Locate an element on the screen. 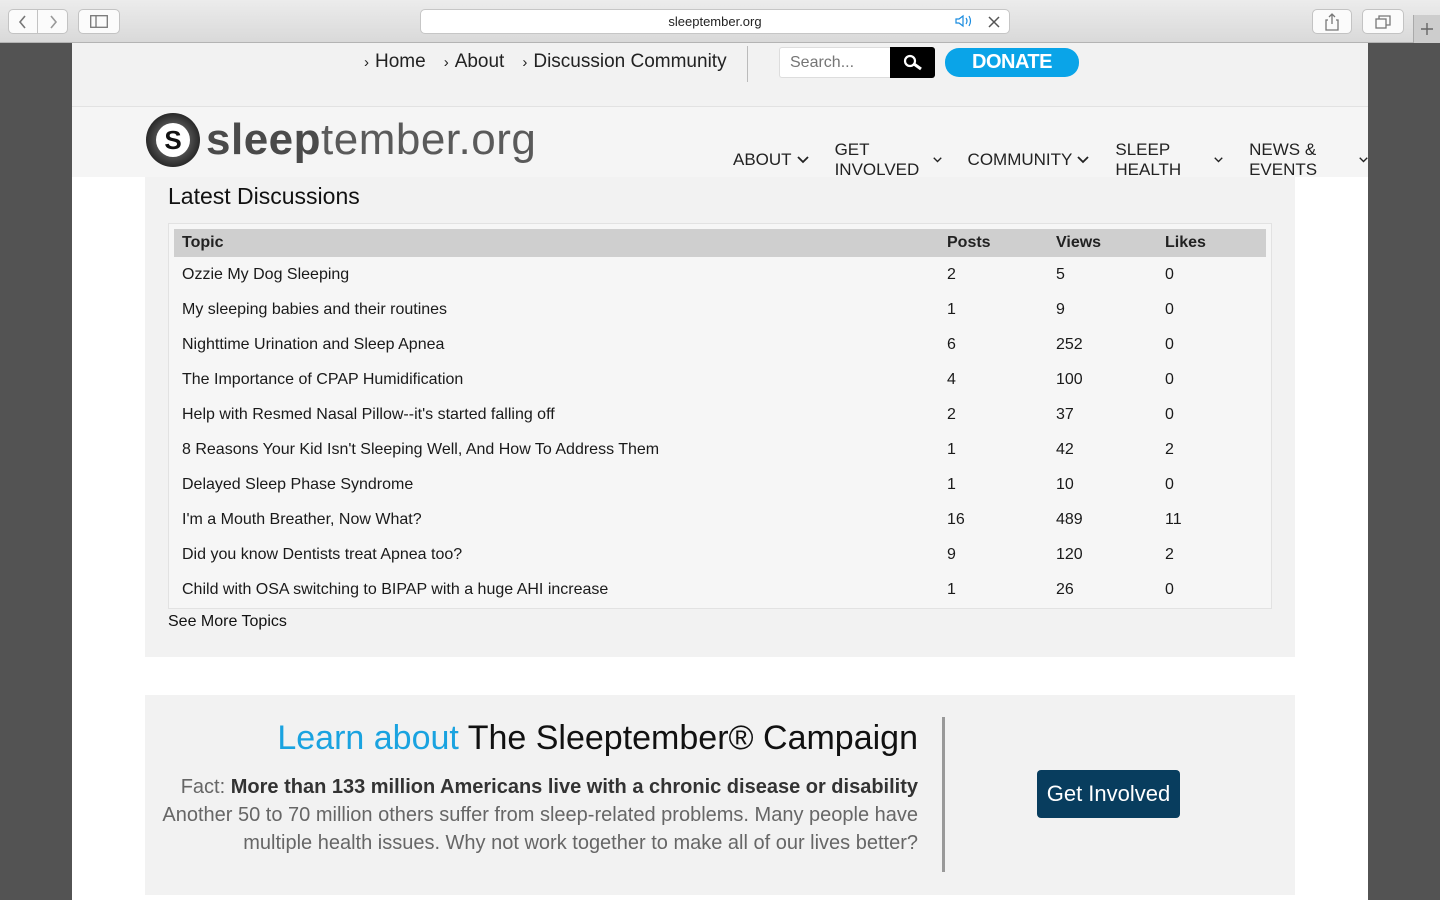 The image size is (1440, 900). search-icon is located at coordinates (912, 62).